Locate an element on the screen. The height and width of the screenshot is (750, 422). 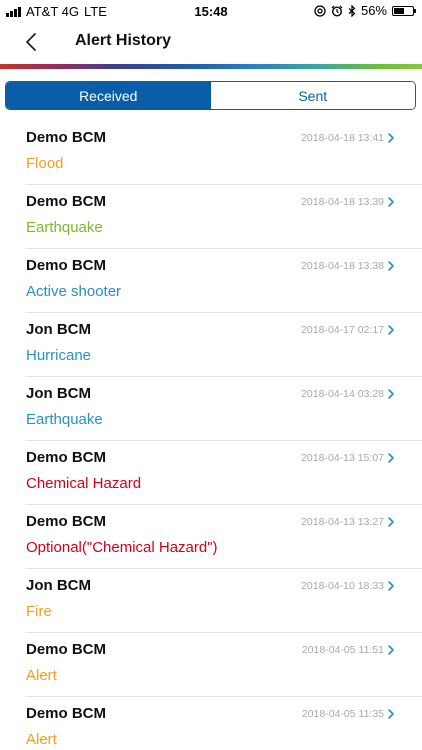
alert-timestamp: 2018-04-18 13:39 is located at coordinates (342, 202).